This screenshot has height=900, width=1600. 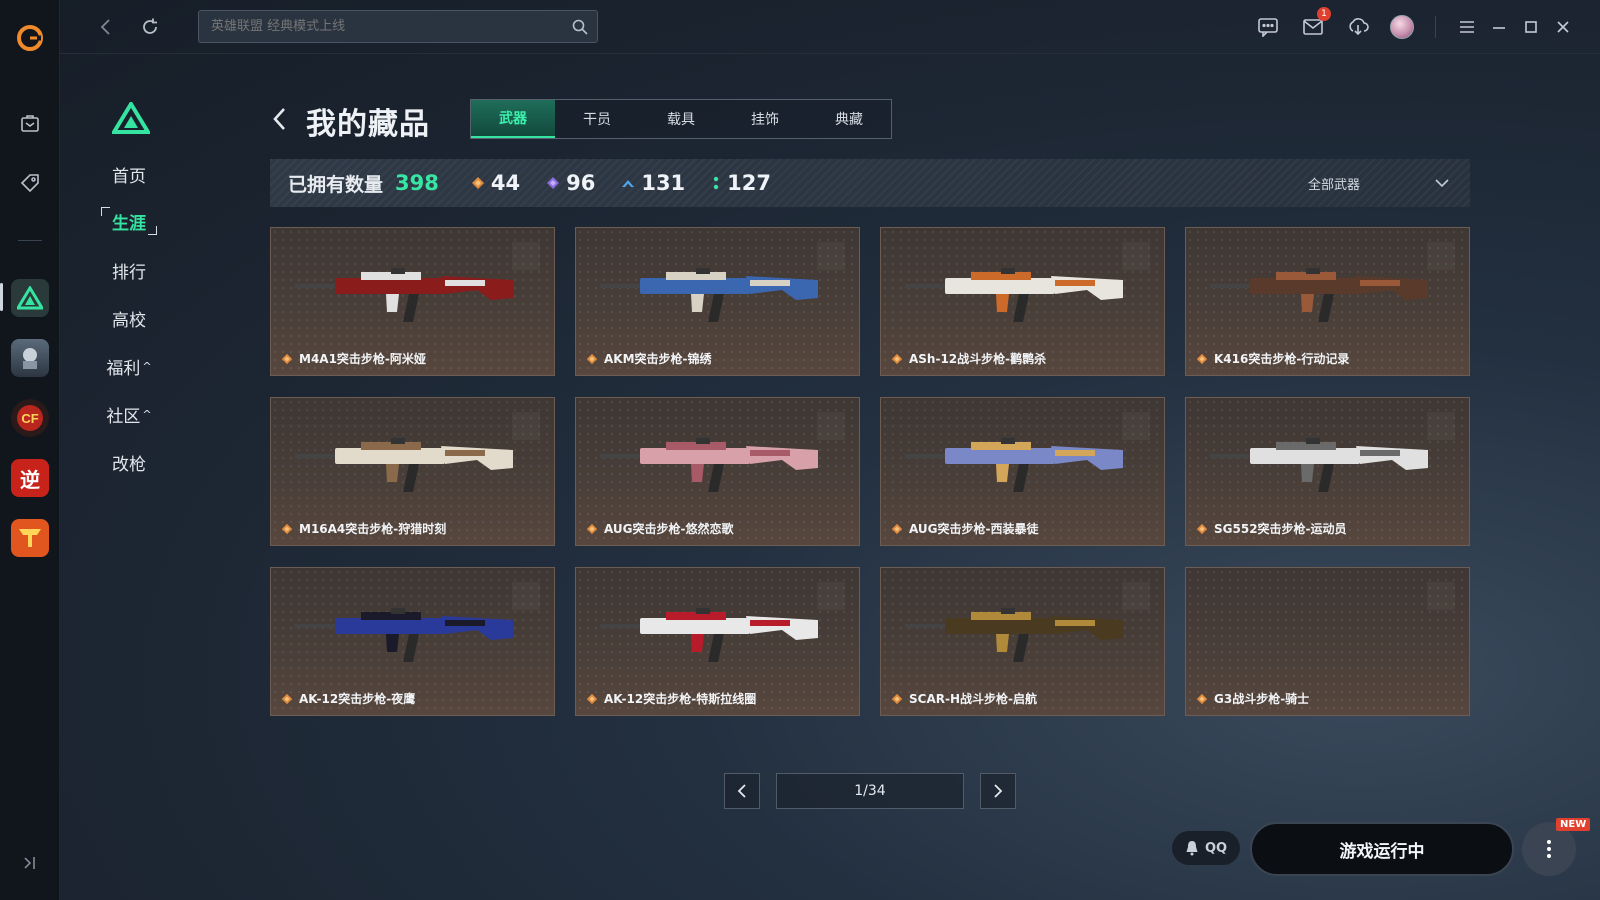 I want to click on menu-icon, so click(x=1467, y=27).